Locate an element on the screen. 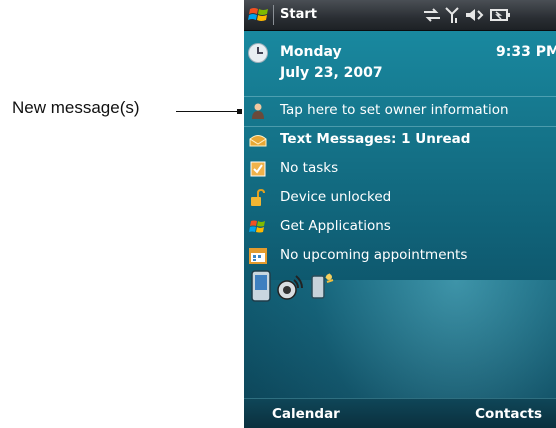  calendar-softkey: Calendar is located at coordinates (306, 414).